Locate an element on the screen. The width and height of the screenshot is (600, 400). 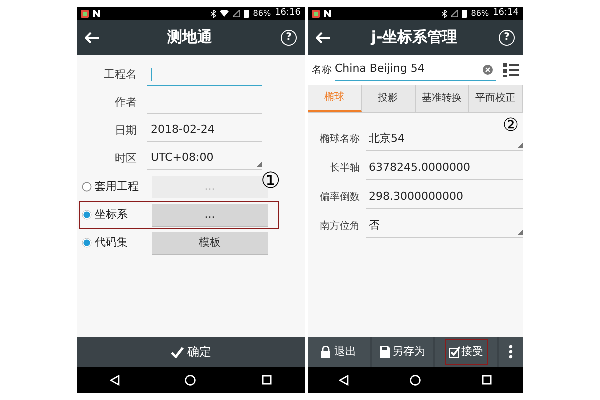
tab: 投影 is located at coordinates (389, 98).